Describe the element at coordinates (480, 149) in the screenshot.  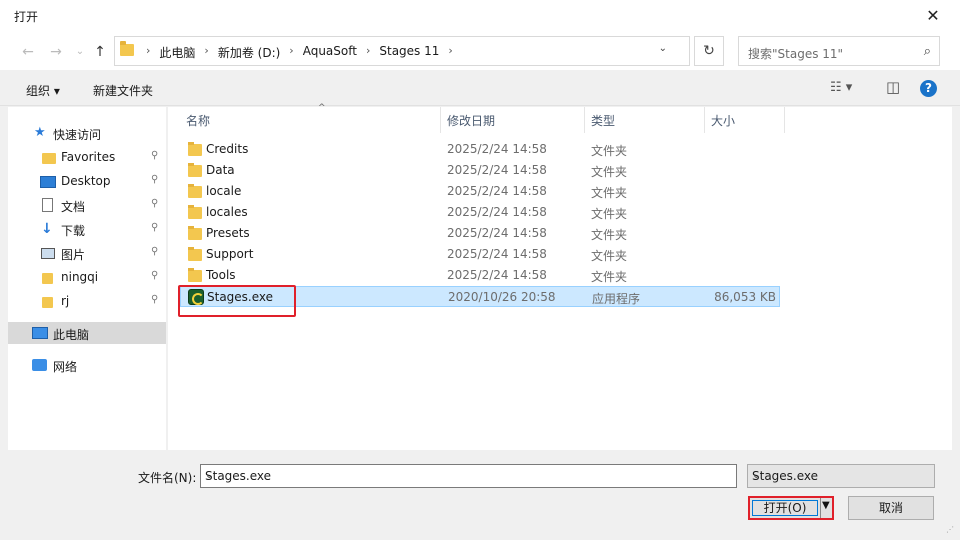
I see `file-row-credits: Credits 2025/2/24 14:58 文件夹` at that location.